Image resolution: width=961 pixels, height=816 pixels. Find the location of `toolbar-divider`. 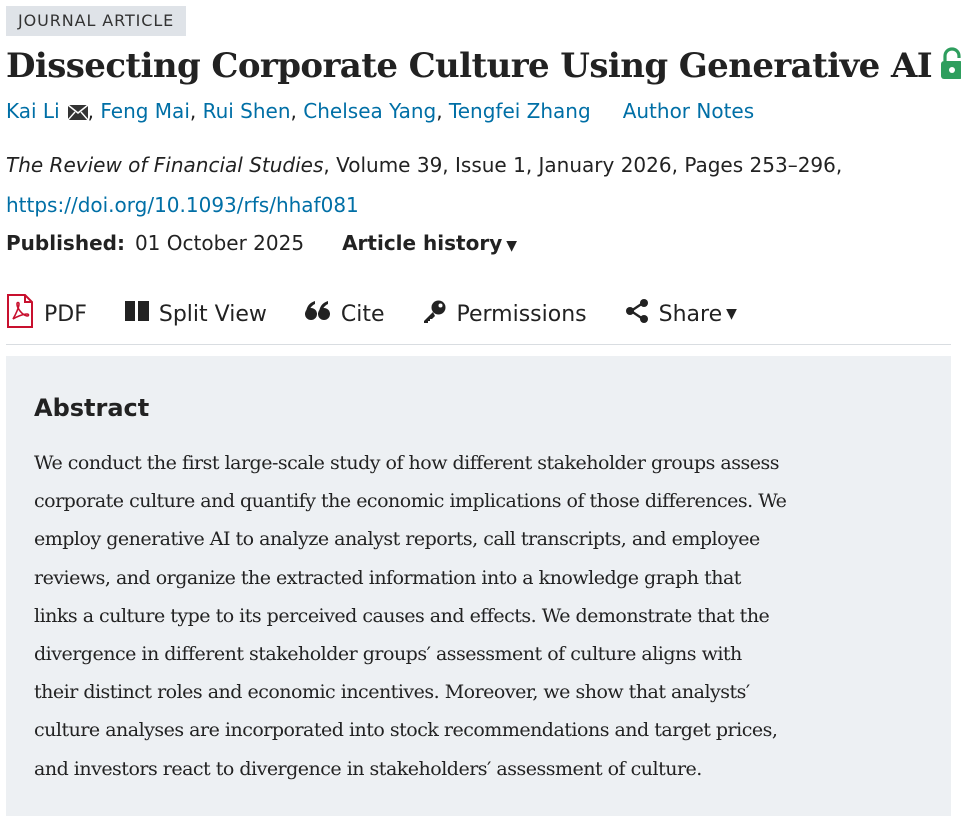

toolbar-divider is located at coordinates (478, 344).